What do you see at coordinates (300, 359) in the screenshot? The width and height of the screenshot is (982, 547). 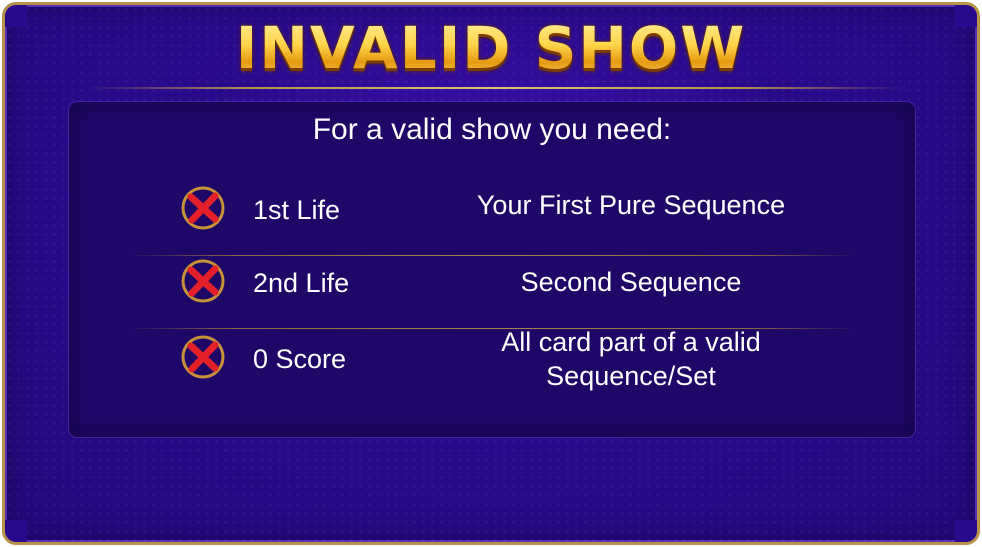 I see `requirement-label: 0 Score` at bounding box center [300, 359].